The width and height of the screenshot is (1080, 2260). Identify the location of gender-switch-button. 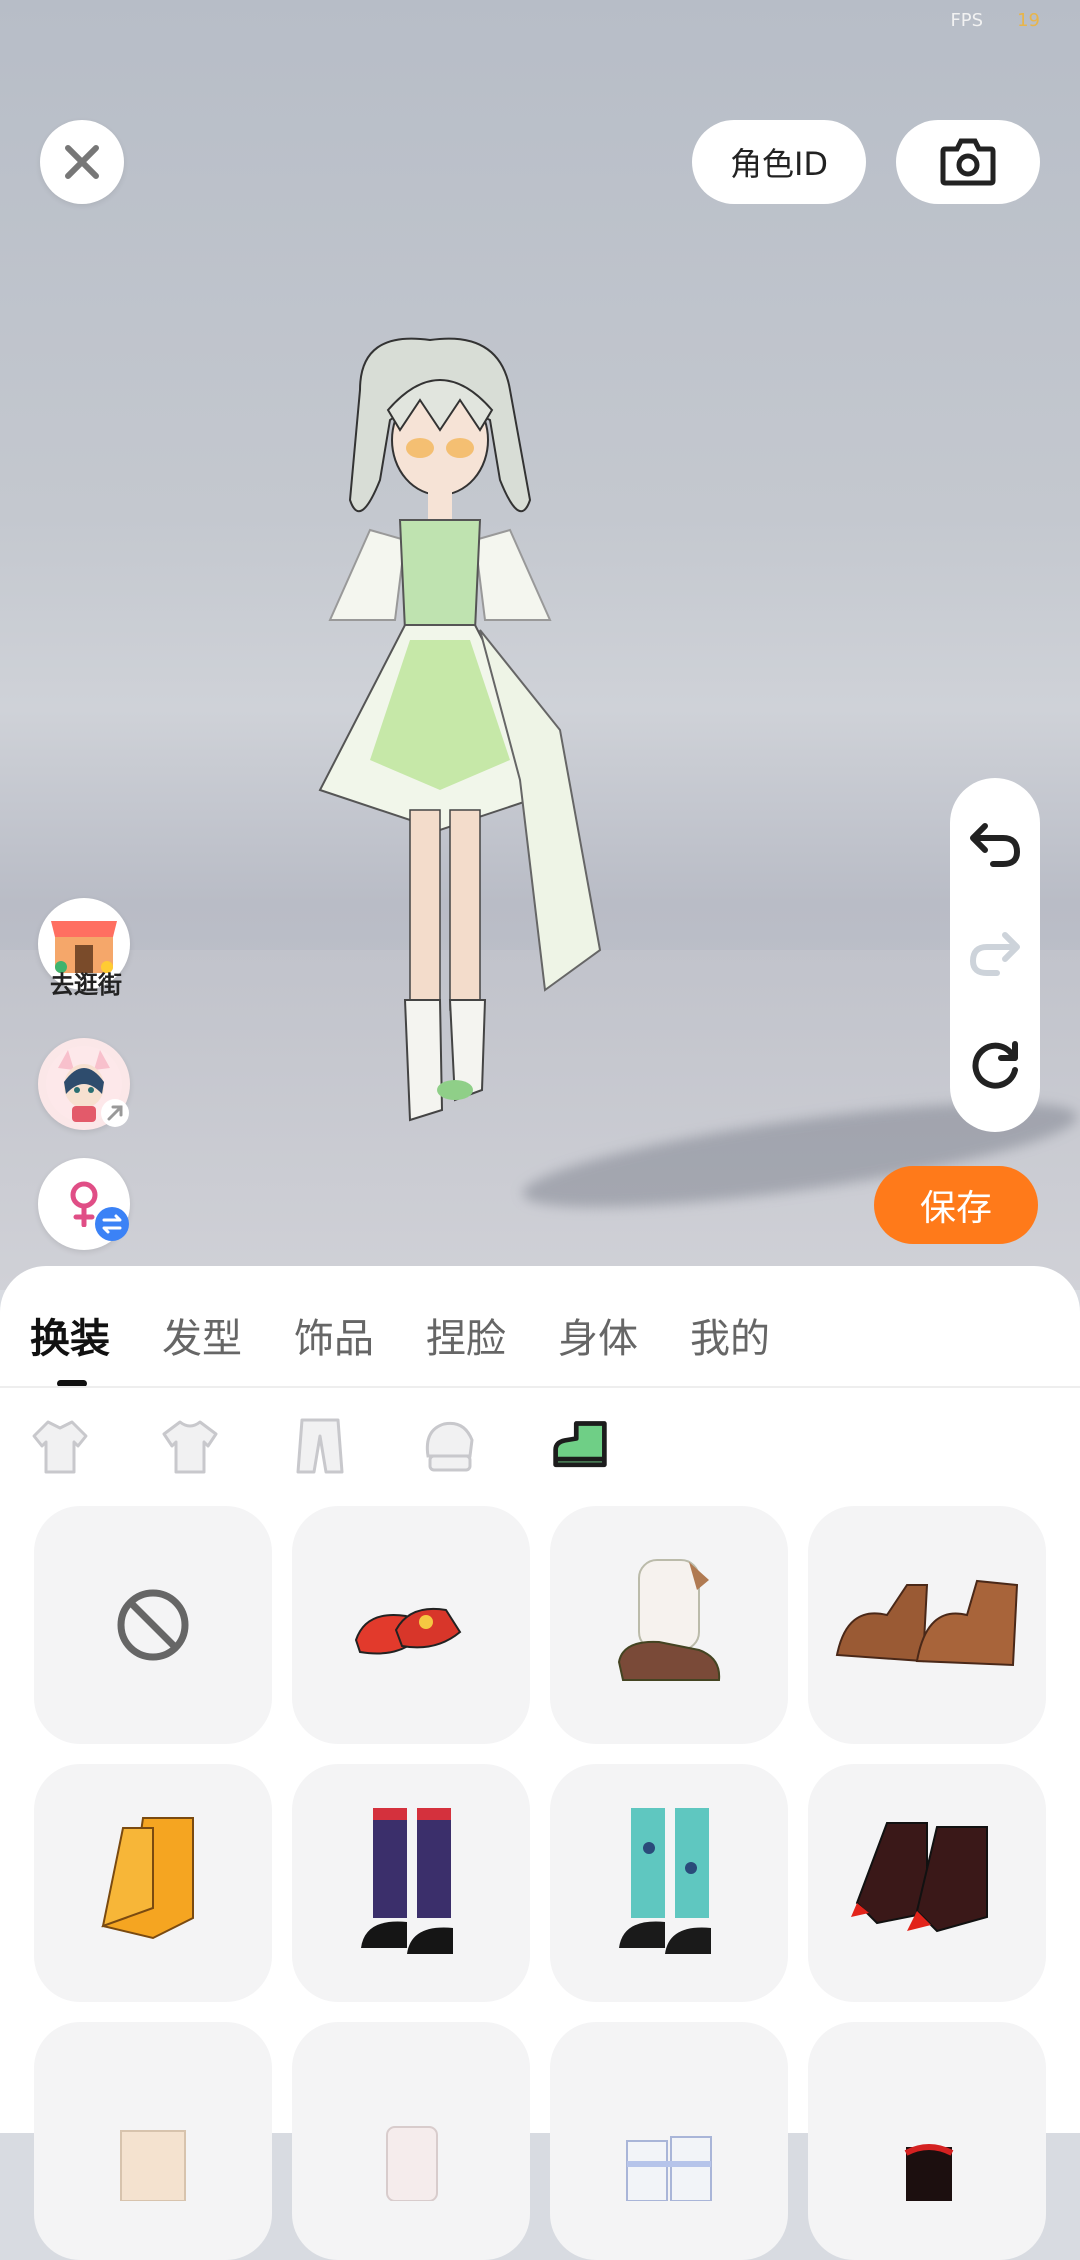
(84, 1204).